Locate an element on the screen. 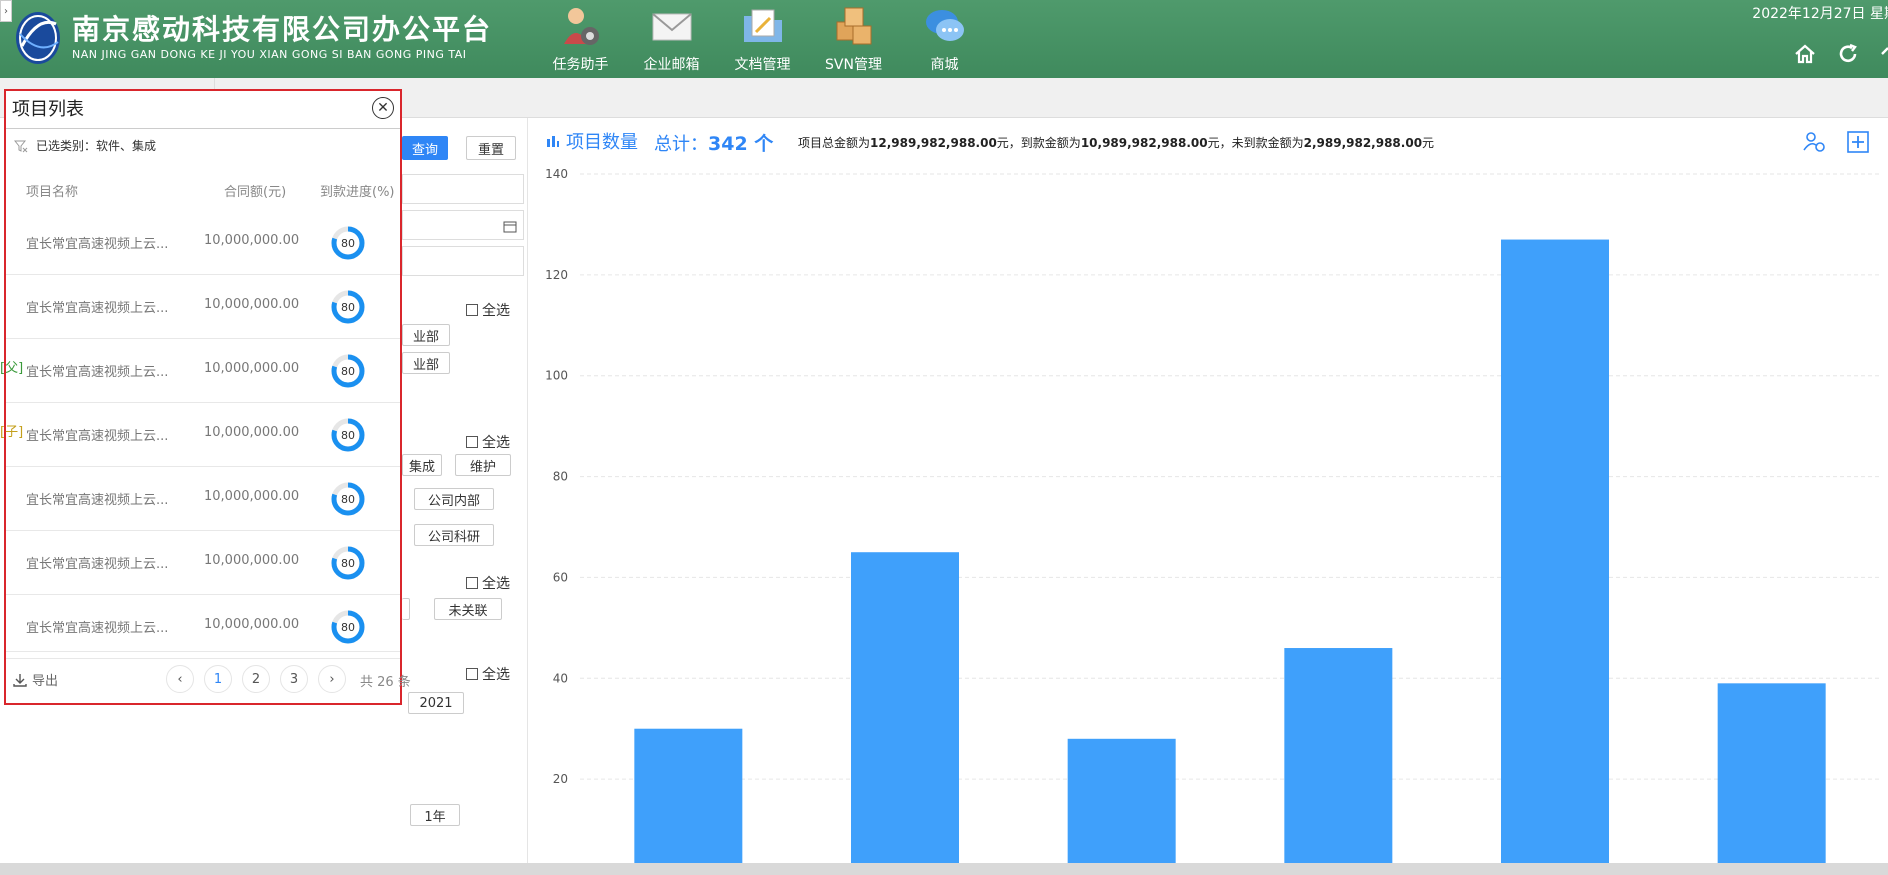  page-button: 2 is located at coordinates (256, 679).